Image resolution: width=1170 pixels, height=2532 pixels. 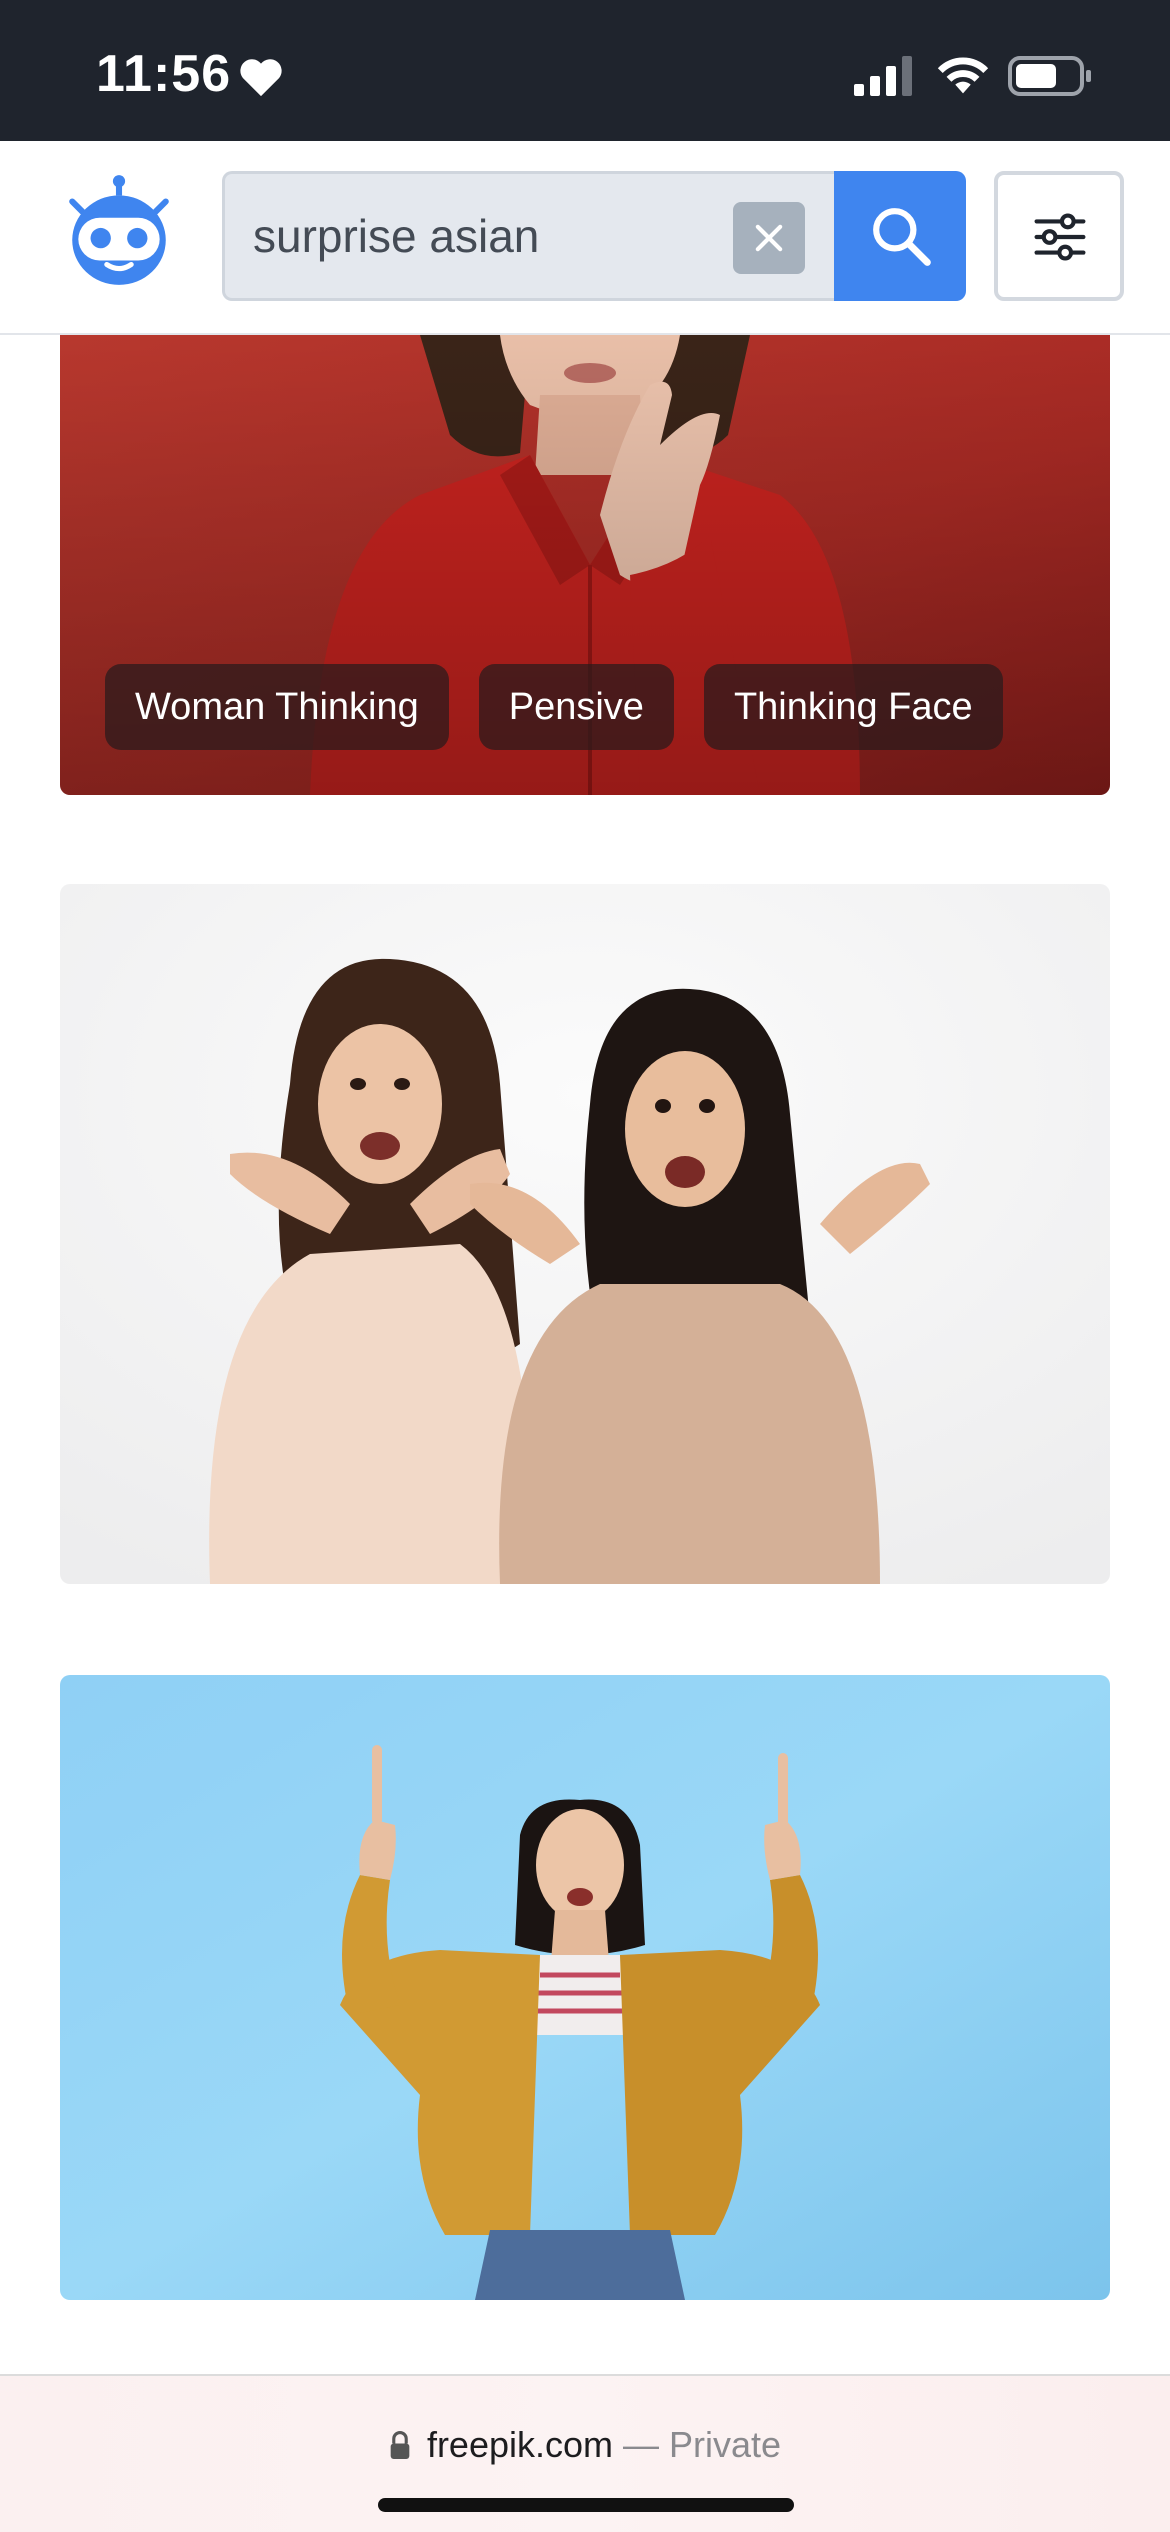 I want to click on tag-chip: Woman Thinking, so click(x=277, y=707).